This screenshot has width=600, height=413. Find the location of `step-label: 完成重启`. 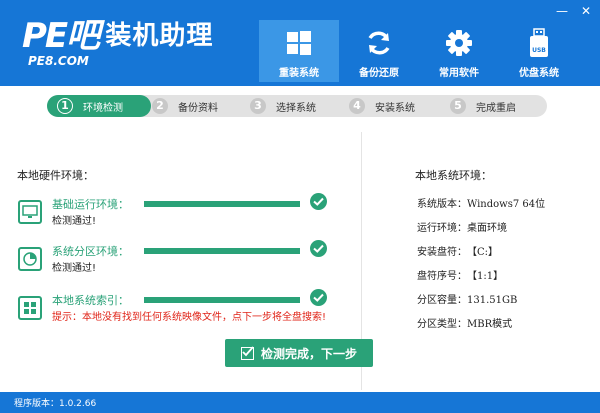

step-label: 完成重启 is located at coordinates (496, 108).